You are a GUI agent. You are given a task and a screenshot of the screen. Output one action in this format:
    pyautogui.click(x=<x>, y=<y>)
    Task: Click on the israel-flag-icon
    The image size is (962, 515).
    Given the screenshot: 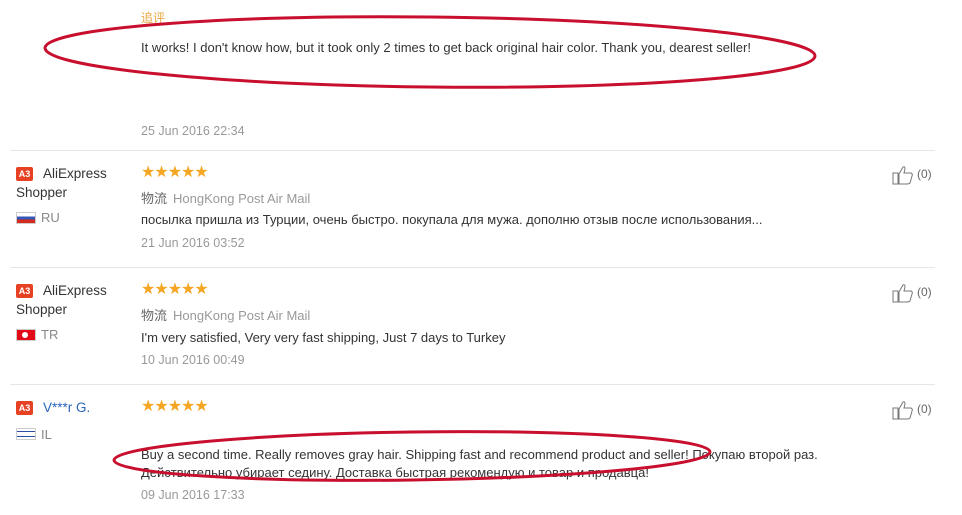 What is the action you would take?
    pyautogui.click(x=26, y=434)
    